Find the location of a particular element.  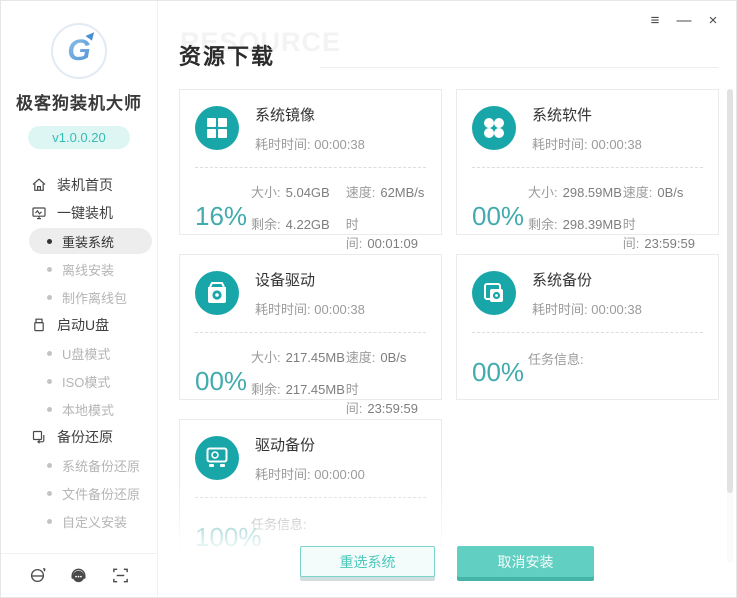

card-driver-backup: 驱动备份 耗时时间: 00:00:00 100% 任务信息: is located at coordinates (310, 492).